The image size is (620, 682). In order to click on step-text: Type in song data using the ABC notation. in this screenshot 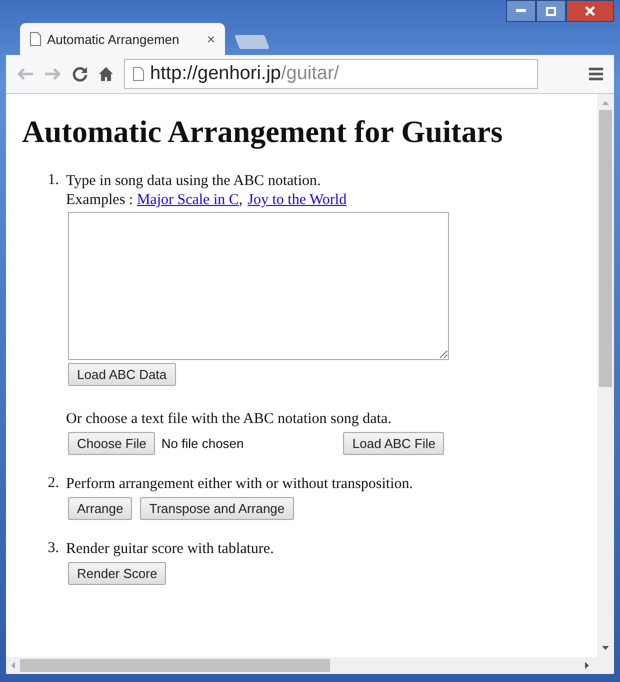, I will do `click(193, 181)`.